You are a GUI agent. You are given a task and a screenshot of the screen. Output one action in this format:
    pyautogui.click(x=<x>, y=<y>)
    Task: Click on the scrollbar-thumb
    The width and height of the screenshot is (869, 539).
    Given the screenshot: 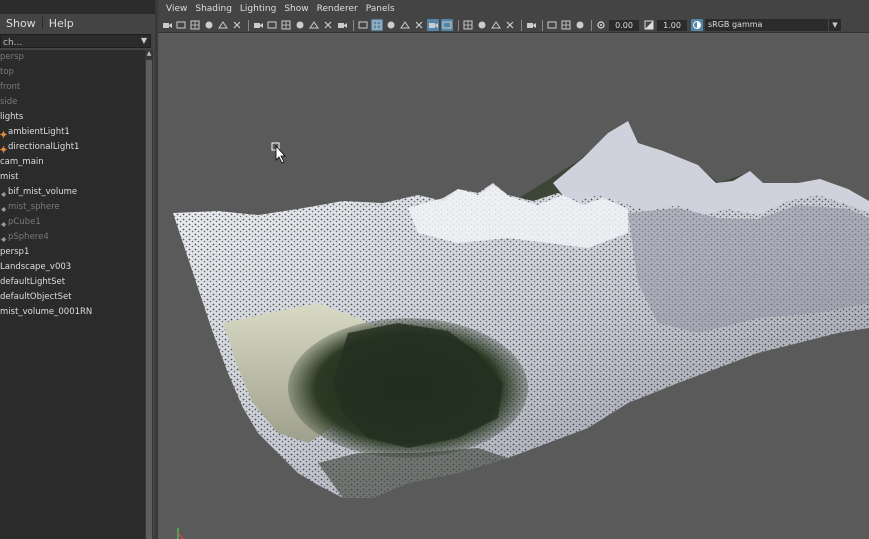 What is the action you would take?
    pyautogui.click(x=149, y=299)
    